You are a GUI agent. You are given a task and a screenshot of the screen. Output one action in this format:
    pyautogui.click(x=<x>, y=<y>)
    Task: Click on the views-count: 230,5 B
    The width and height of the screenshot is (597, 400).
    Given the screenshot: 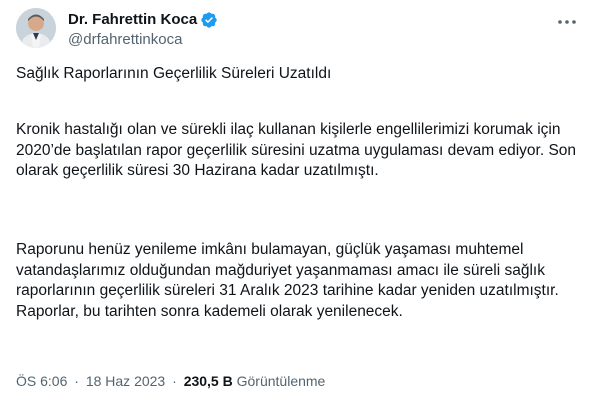 What is the action you would take?
    pyautogui.click(x=208, y=381)
    